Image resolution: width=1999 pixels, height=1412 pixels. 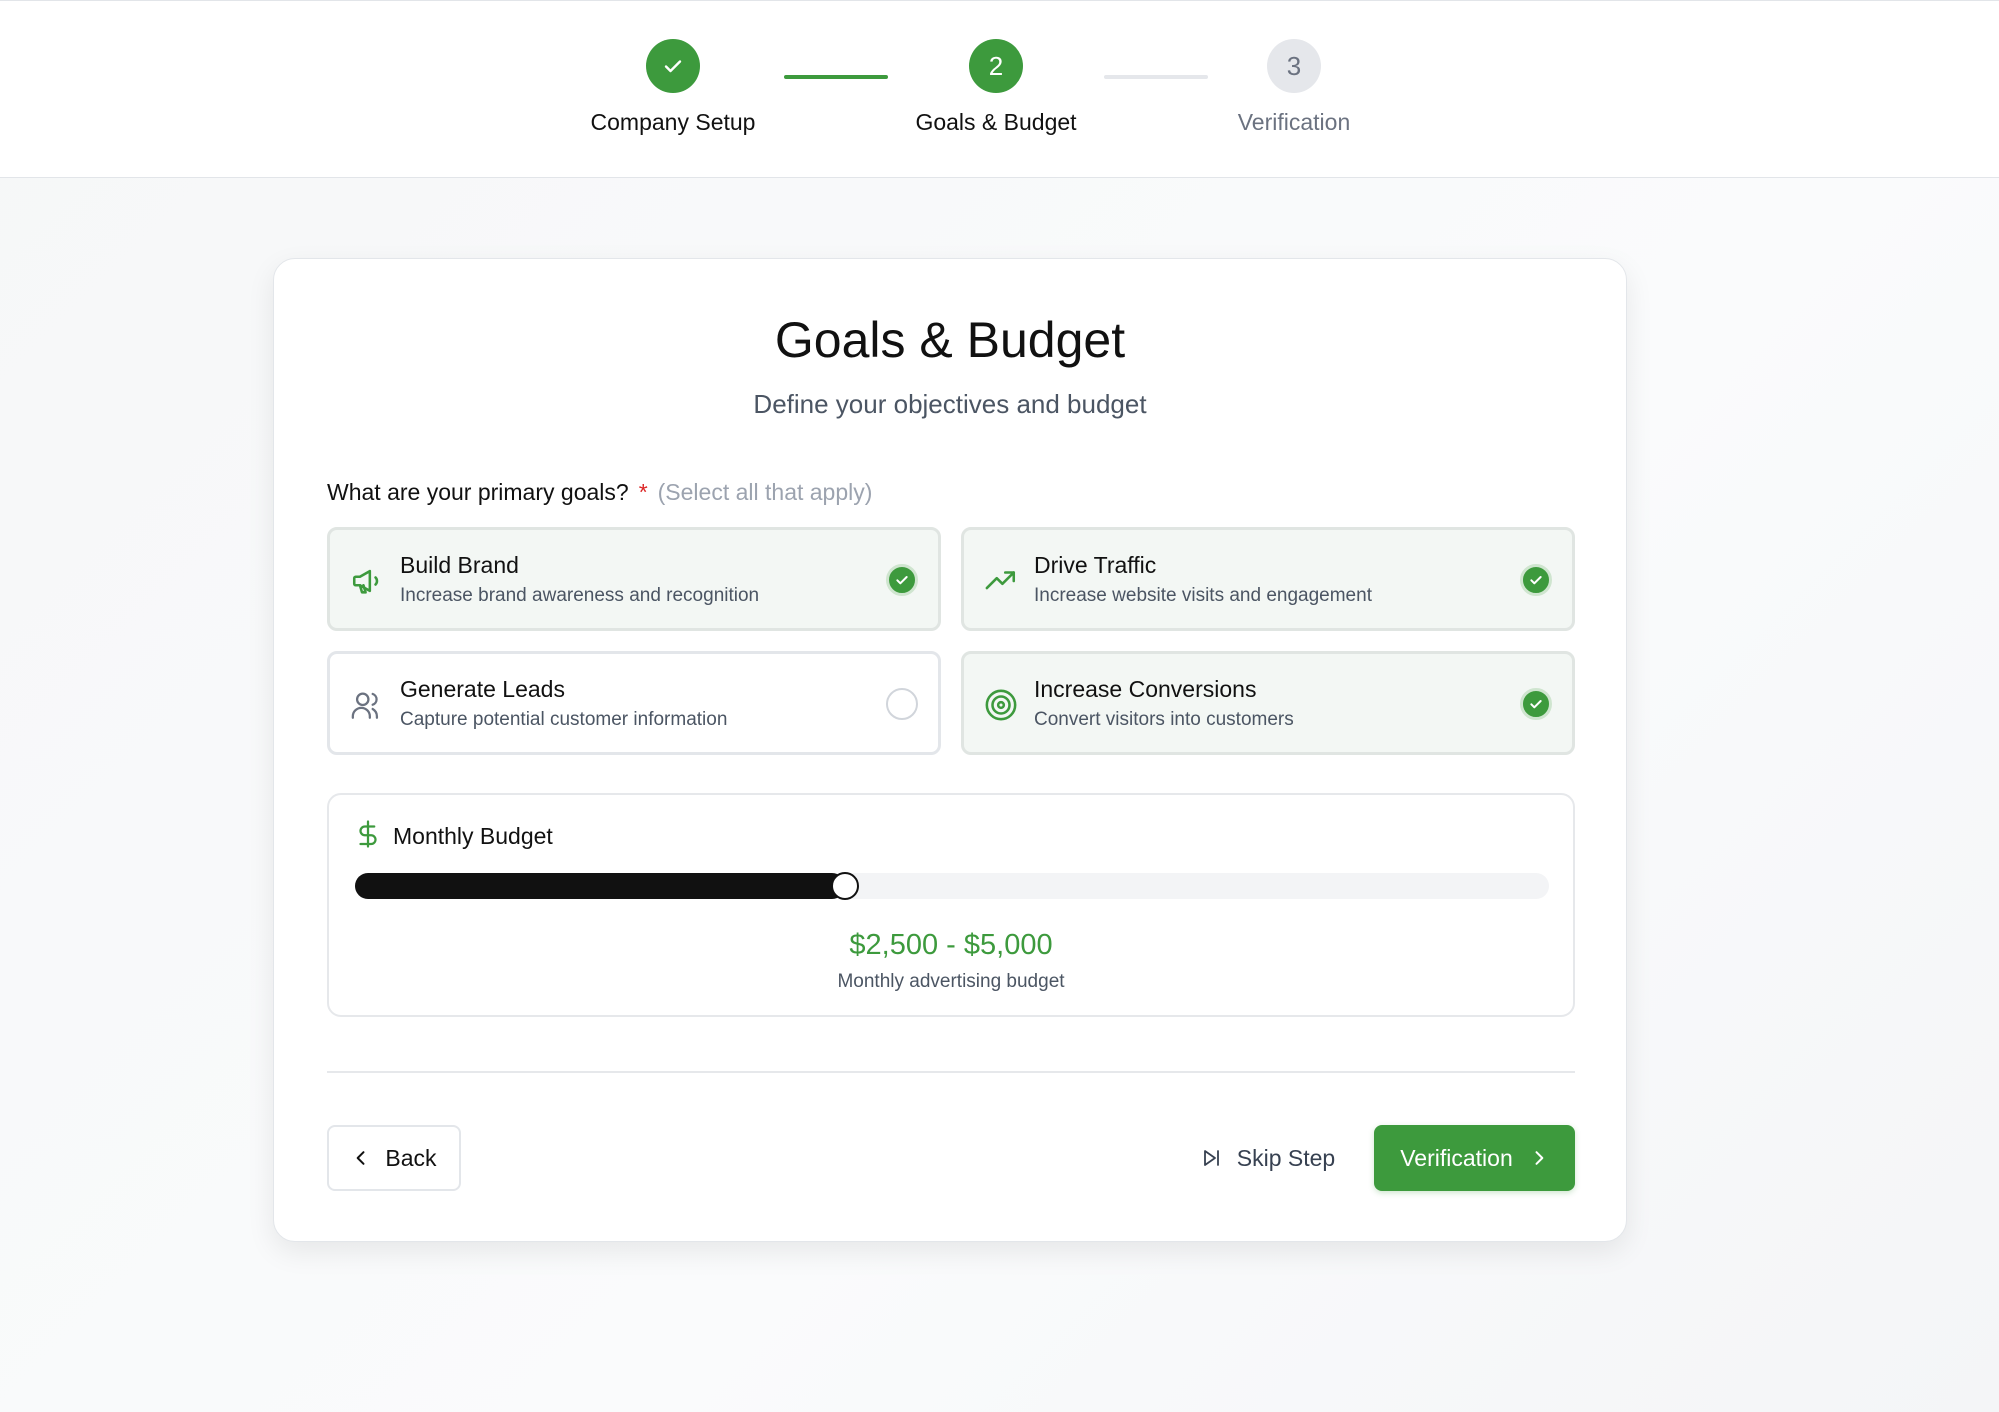 I want to click on goal-description: Increase website visits and engagement, so click(x=1203, y=595).